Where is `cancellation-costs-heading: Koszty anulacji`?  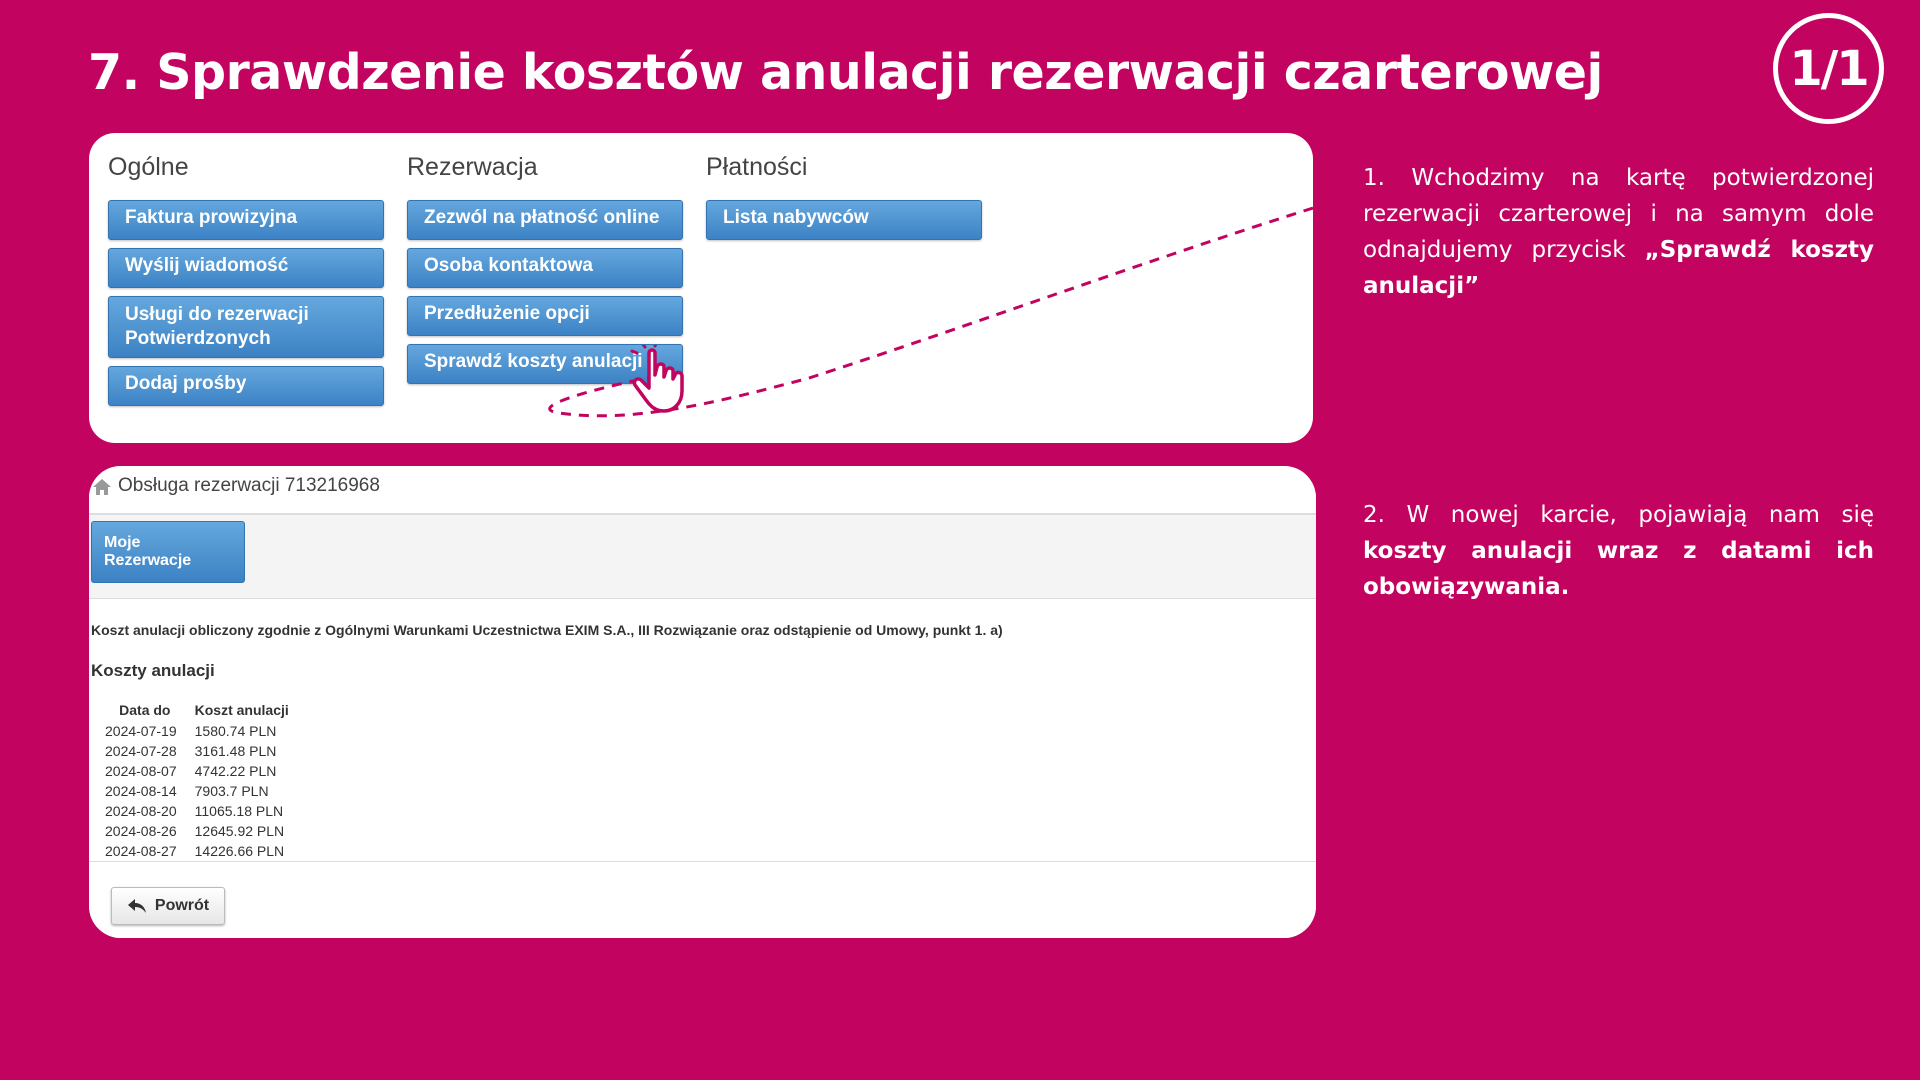 cancellation-costs-heading: Koszty anulacji is located at coordinates (153, 670).